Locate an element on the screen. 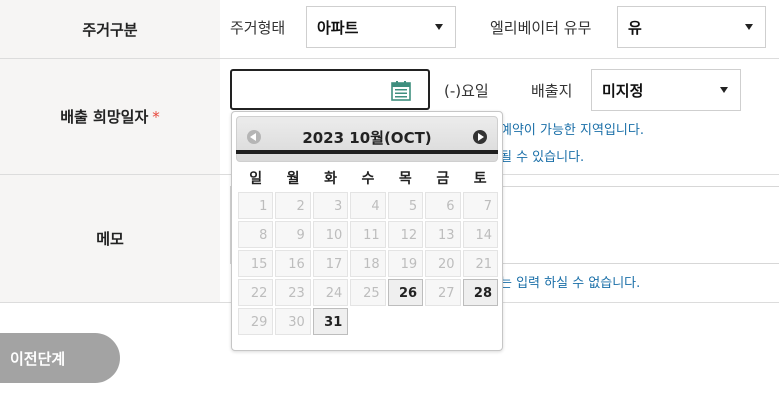 The height and width of the screenshot is (398, 779). housing-type-value: 아파트 is located at coordinates (338, 27).